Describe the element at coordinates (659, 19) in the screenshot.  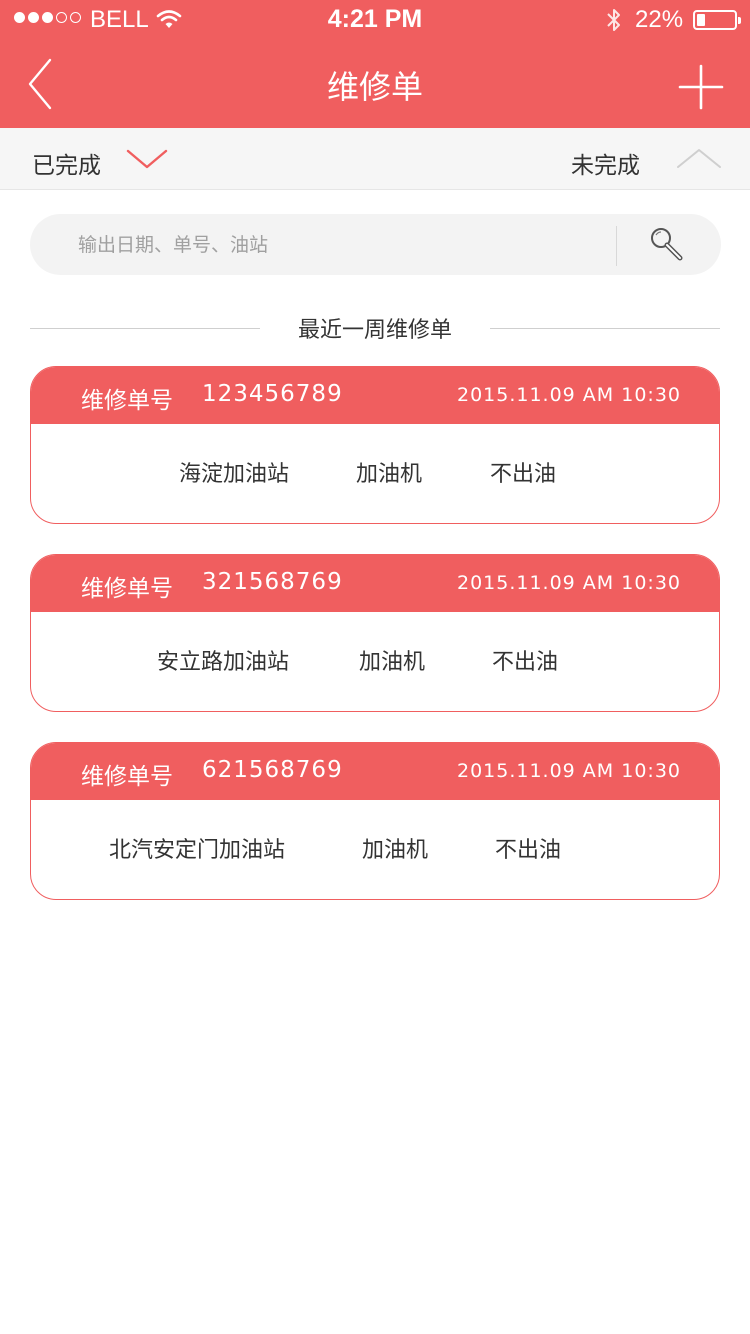
I see `battery-percent: 22%` at that location.